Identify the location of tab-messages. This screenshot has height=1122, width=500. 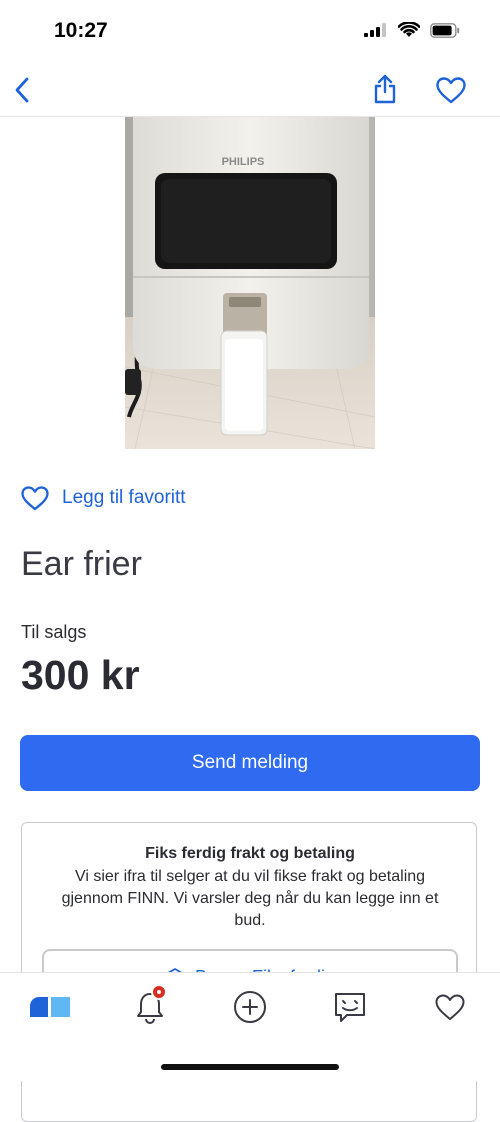
(350, 1007).